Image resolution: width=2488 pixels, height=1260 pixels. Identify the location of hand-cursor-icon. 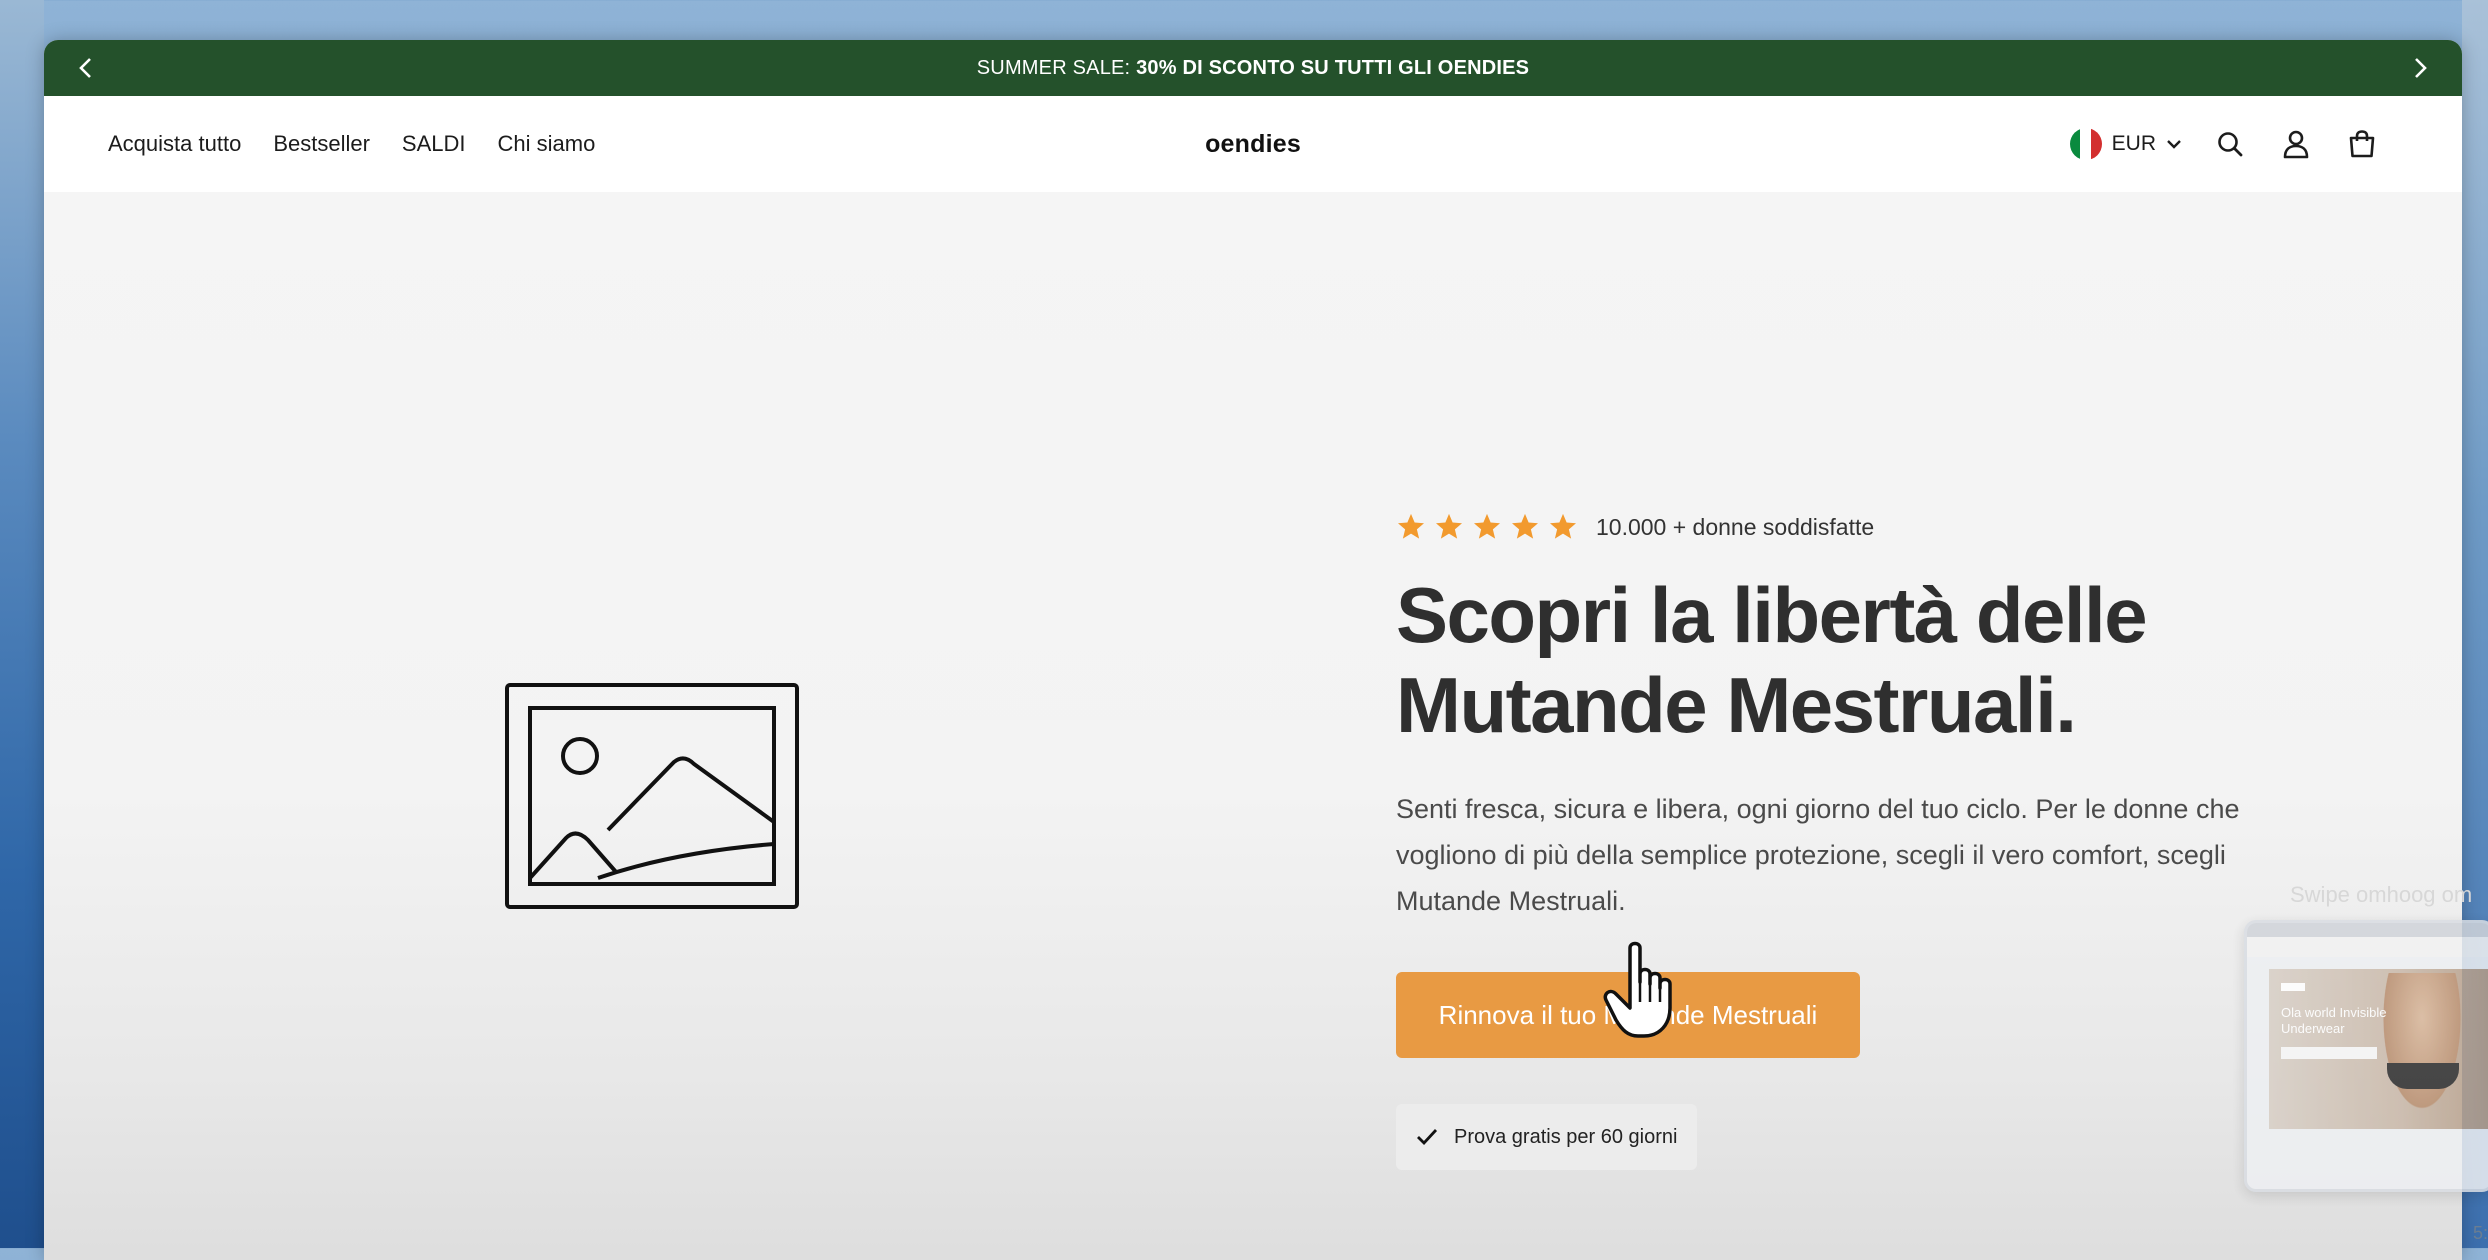
(1637, 989).